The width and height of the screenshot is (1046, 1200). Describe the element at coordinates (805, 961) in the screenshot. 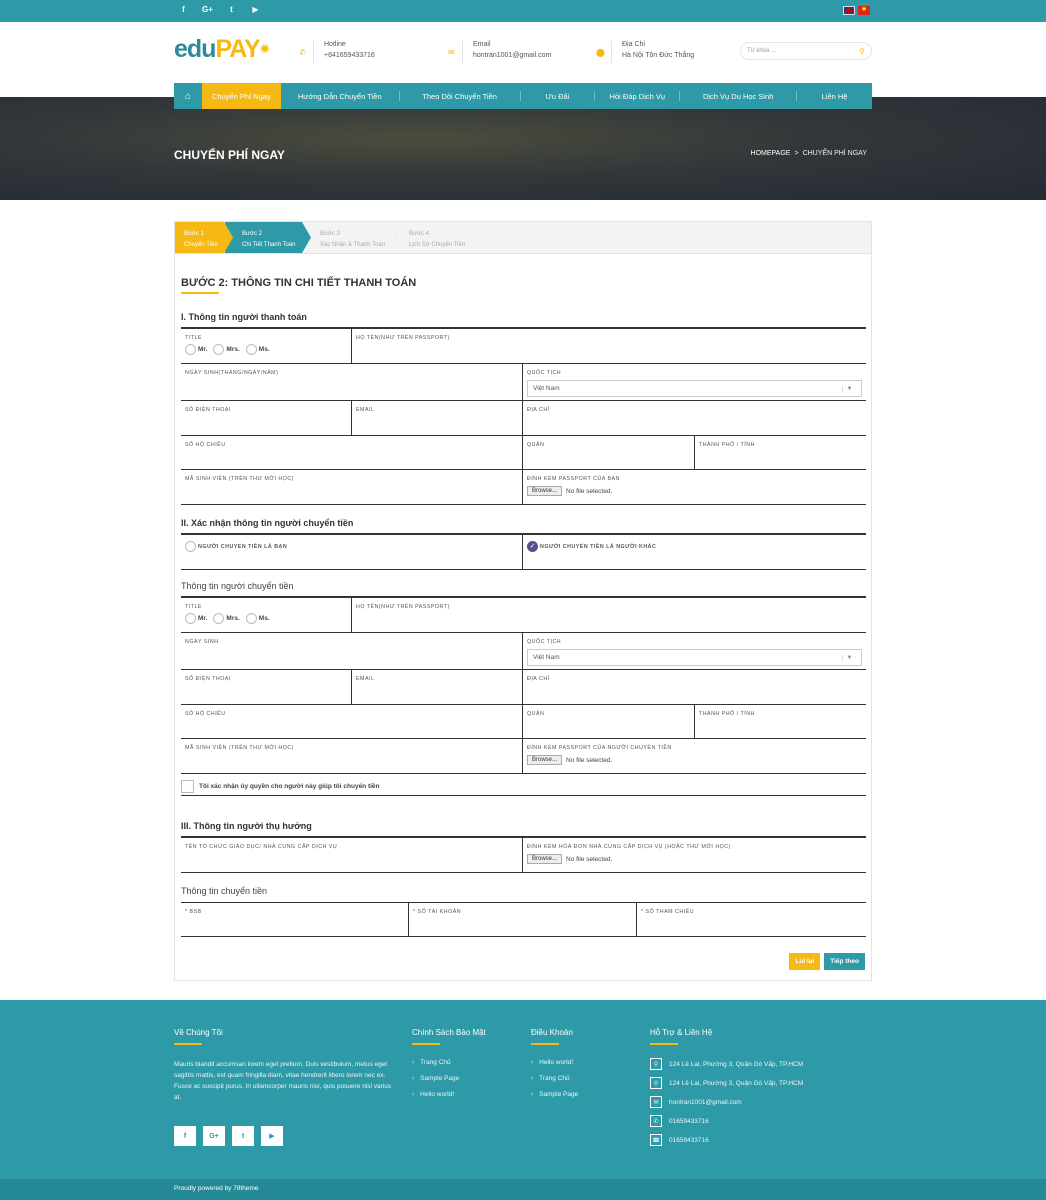

I see `back-button: Lùi lại` at that location.